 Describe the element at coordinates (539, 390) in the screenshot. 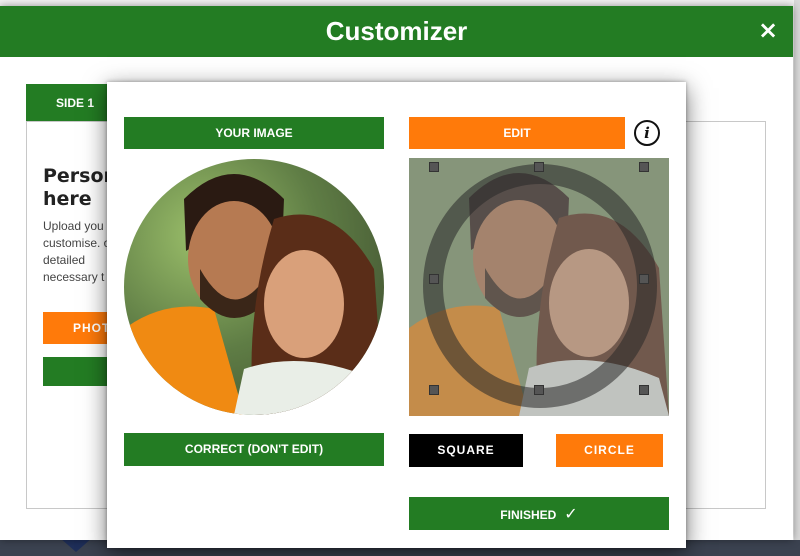

I see `crop-handle-bottom` at that location.